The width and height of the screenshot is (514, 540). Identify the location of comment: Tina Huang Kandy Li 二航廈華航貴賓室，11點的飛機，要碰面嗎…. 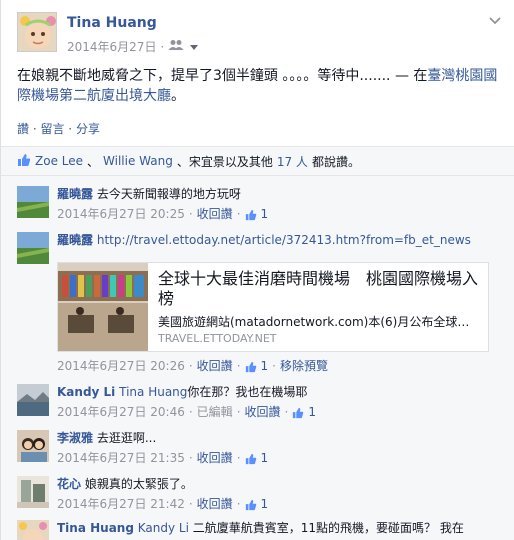
(262, 530).